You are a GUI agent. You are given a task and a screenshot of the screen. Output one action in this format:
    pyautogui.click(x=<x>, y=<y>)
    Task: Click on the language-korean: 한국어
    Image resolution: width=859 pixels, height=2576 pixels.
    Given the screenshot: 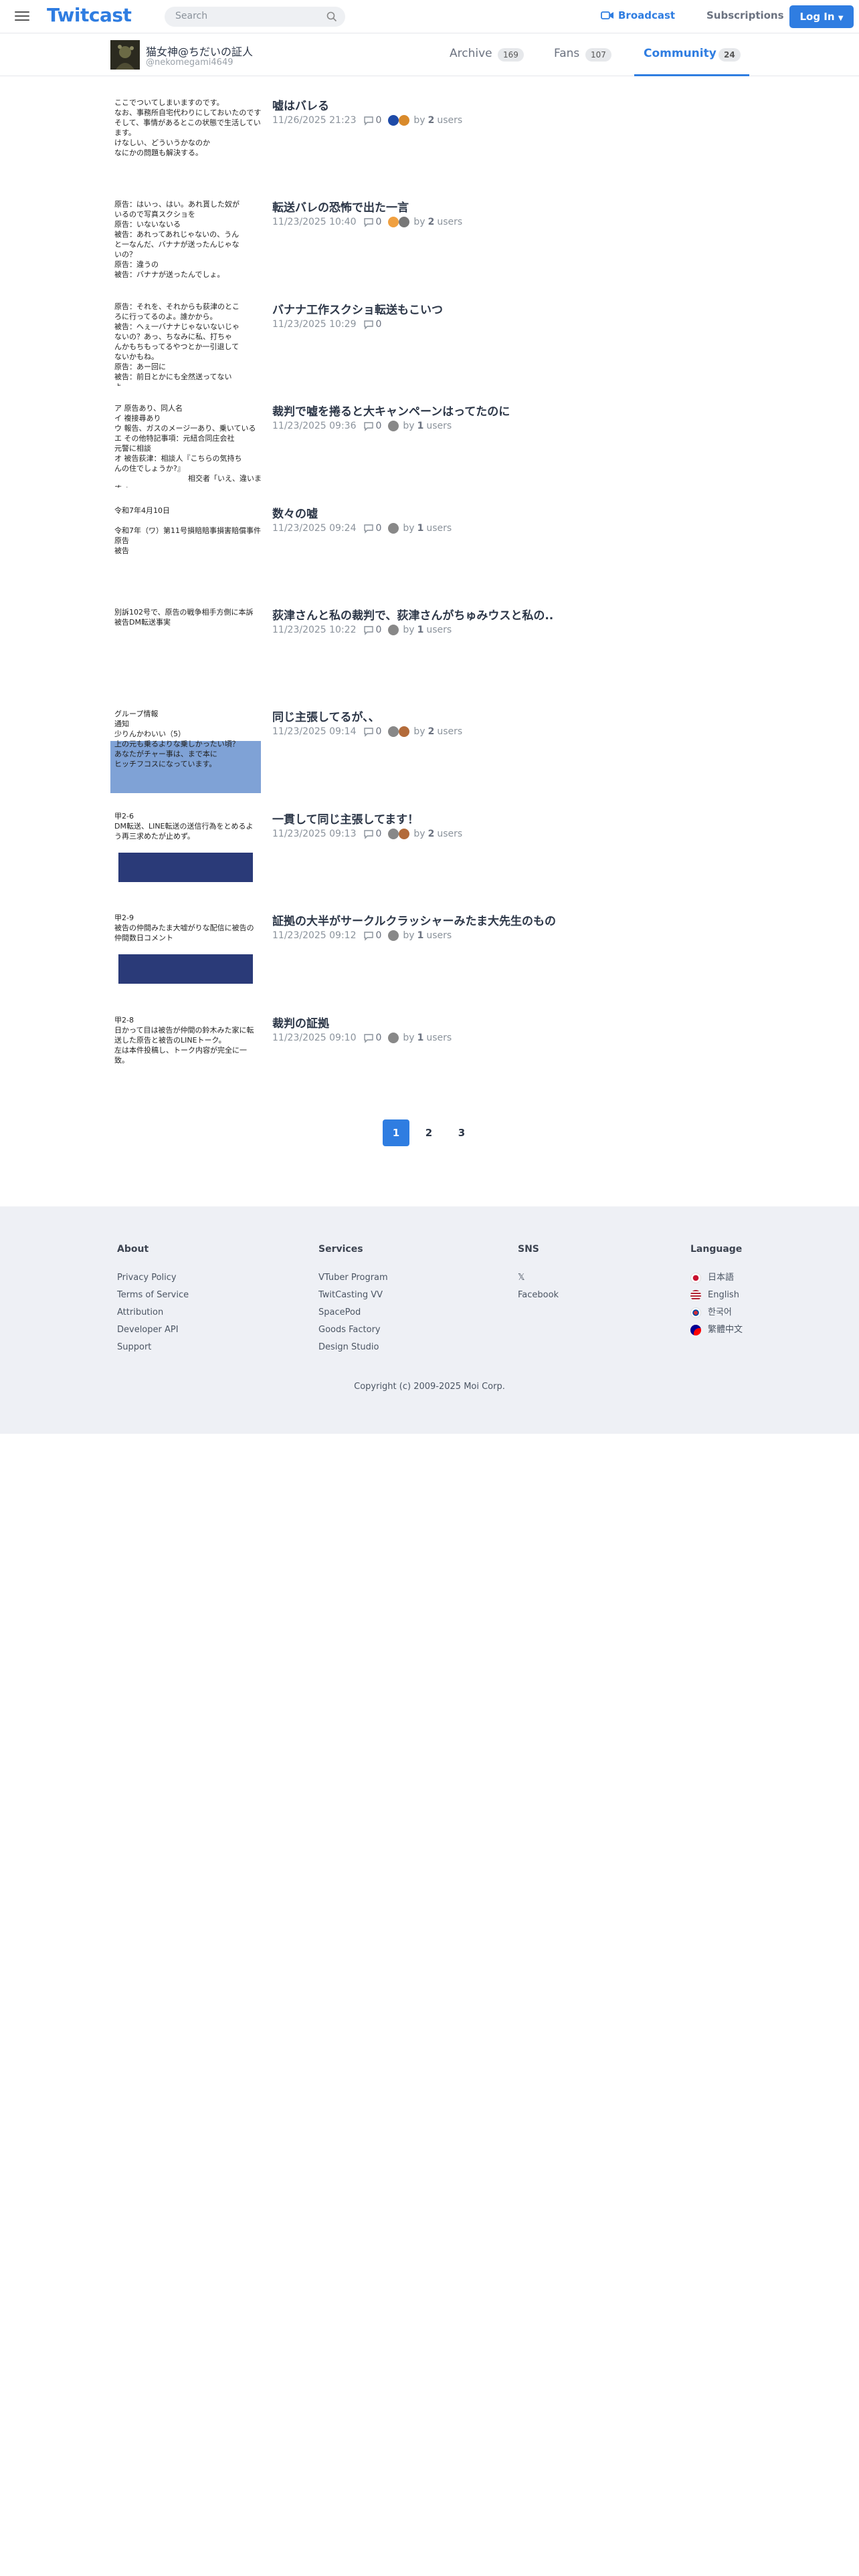 What is the action you would take?
    pyautogui.click(x=716, y=1312)
    